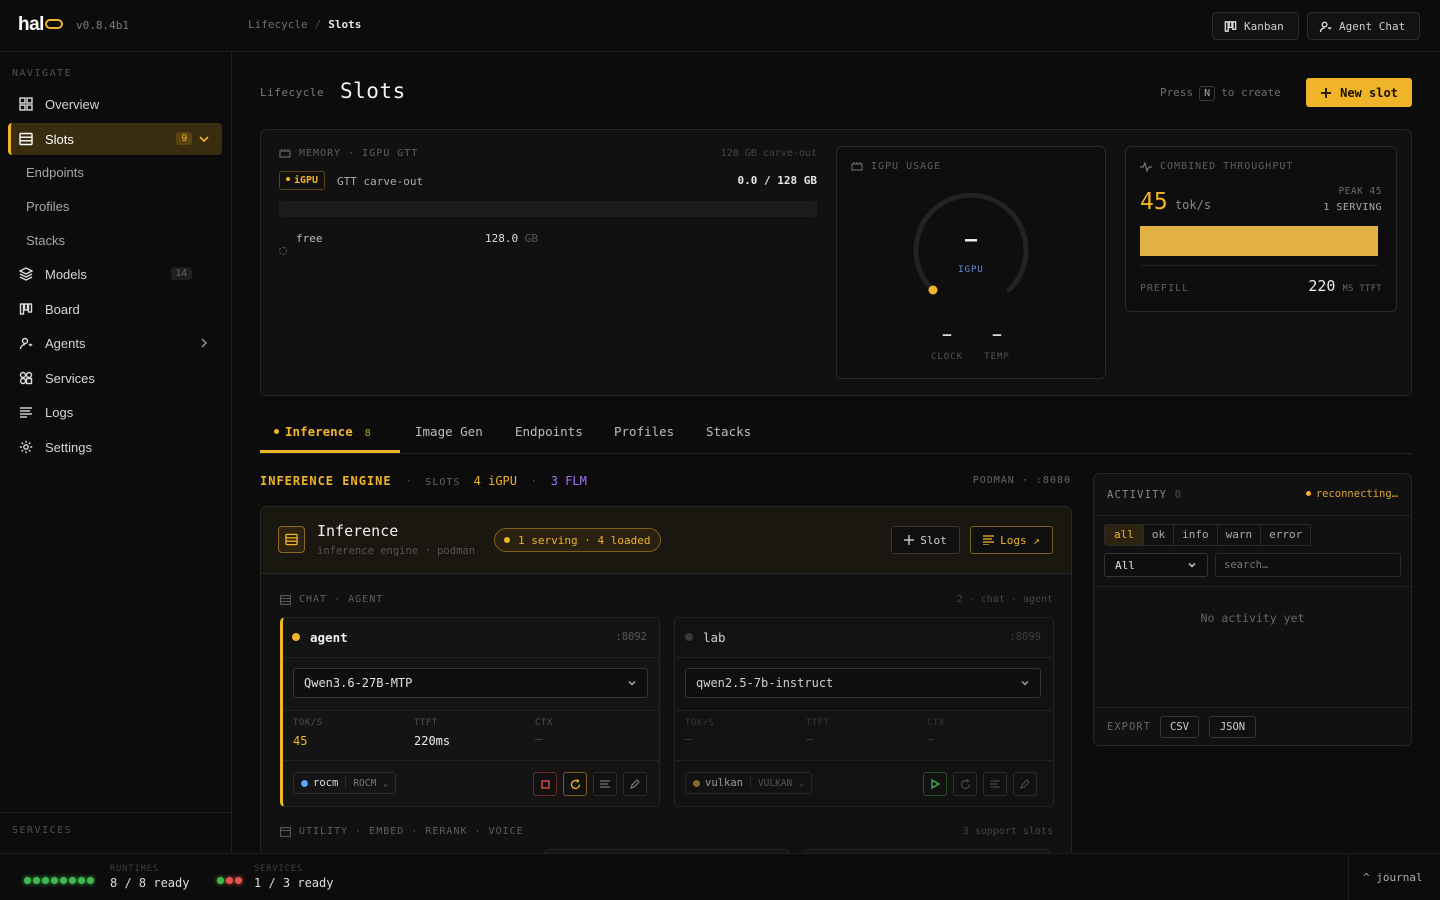 Image resolution: width=1440 pixels, height=900 pixels. Describe the element at coordinates (278, 869) in the screenshot. I see `services-label: SERVICES` at that location.